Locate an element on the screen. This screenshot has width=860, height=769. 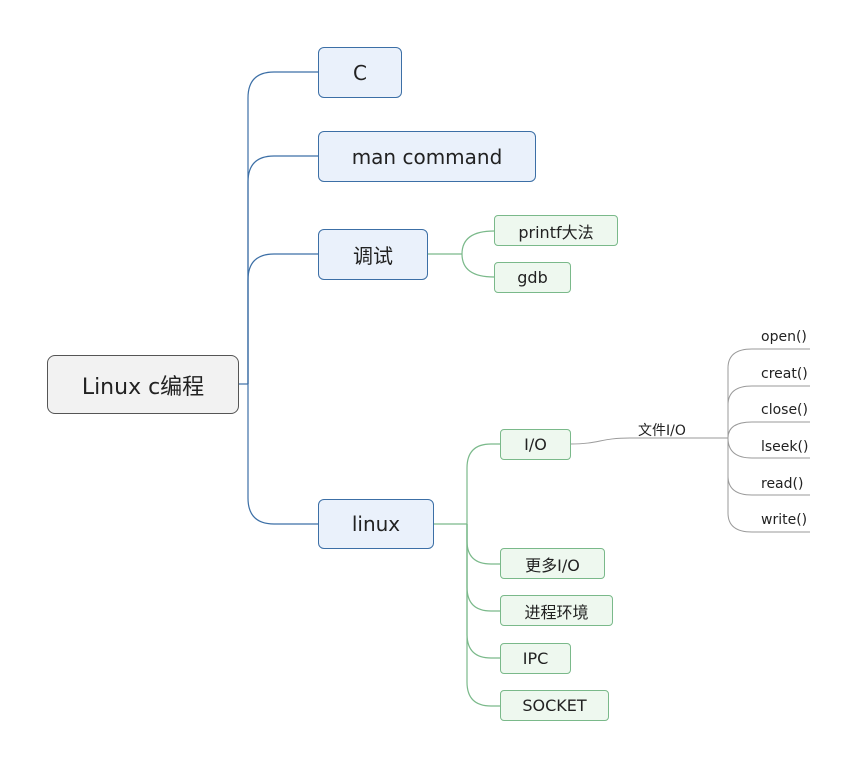
leaf-read: read() is located at coordinates (782, 484).